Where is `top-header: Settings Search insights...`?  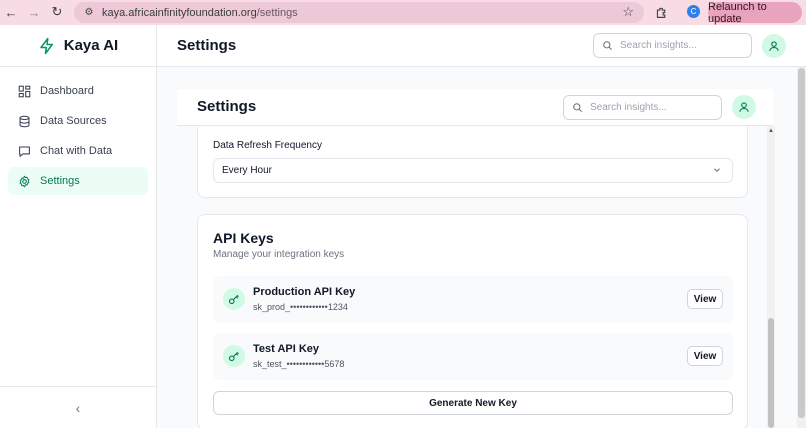 top-header: Settings Search insights... is located at coordinates (481, 46).